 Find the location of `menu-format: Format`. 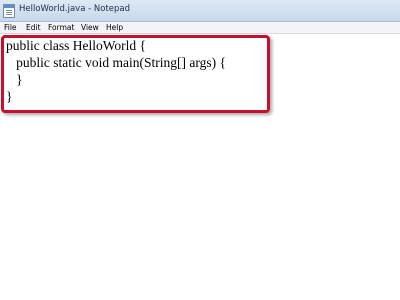

menu-format: Format is located at coordinates (61, 27).